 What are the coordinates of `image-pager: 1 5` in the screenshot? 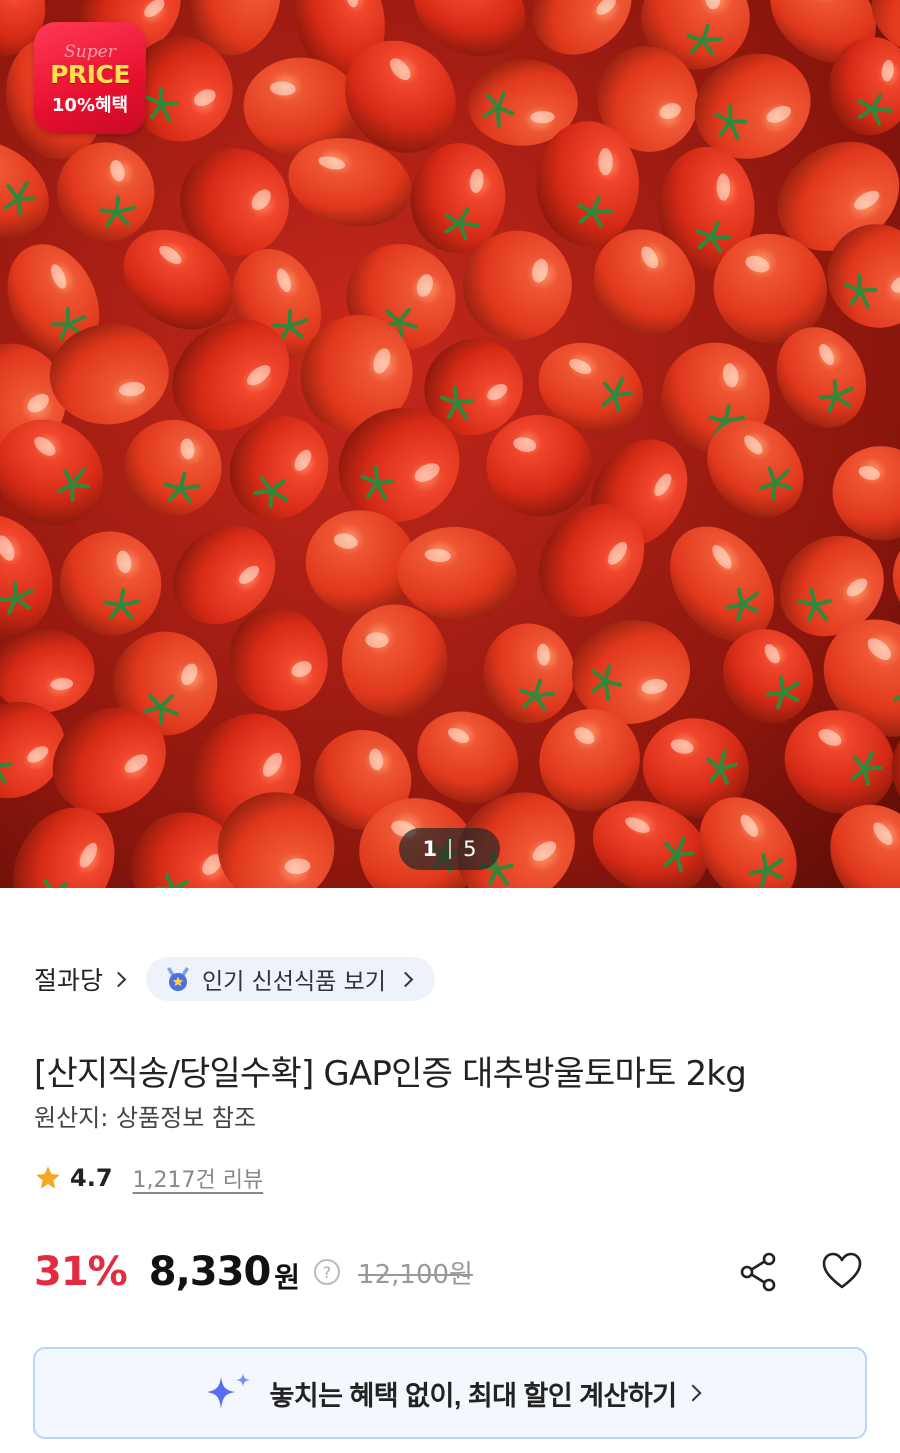 It's located at (449, 849).